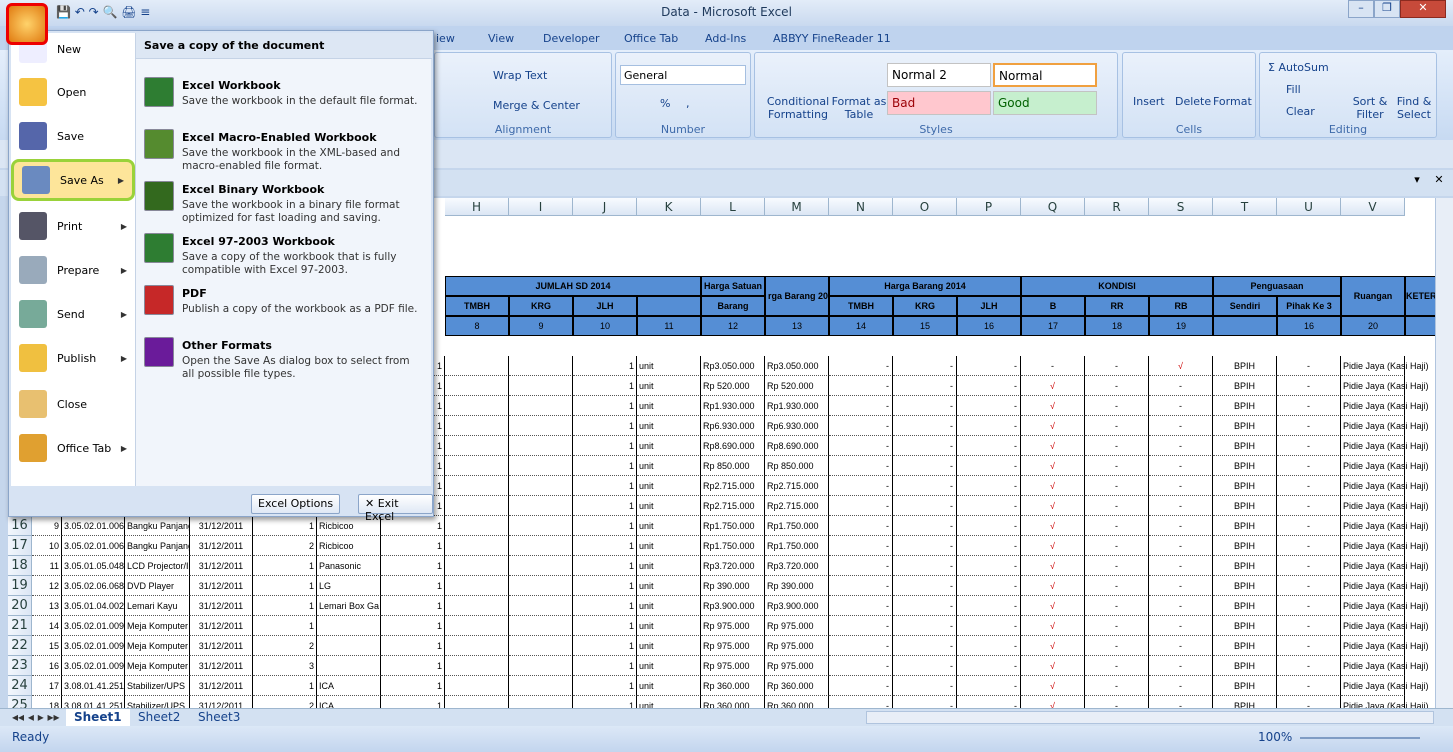 The image size is (1453, 752). Describe the element at coordinates (413, 606) in the screenshot. I see `cell-qty2: 1` at that location.